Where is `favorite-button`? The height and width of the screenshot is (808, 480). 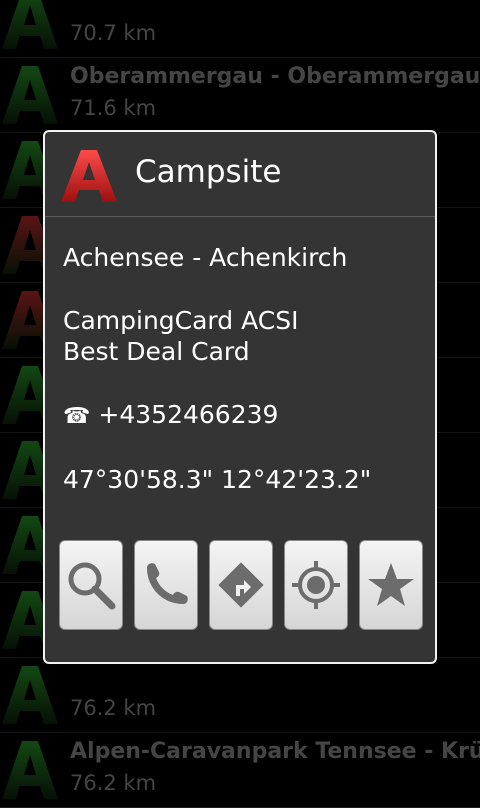
favorite-button is located at coordinates (391, 585).